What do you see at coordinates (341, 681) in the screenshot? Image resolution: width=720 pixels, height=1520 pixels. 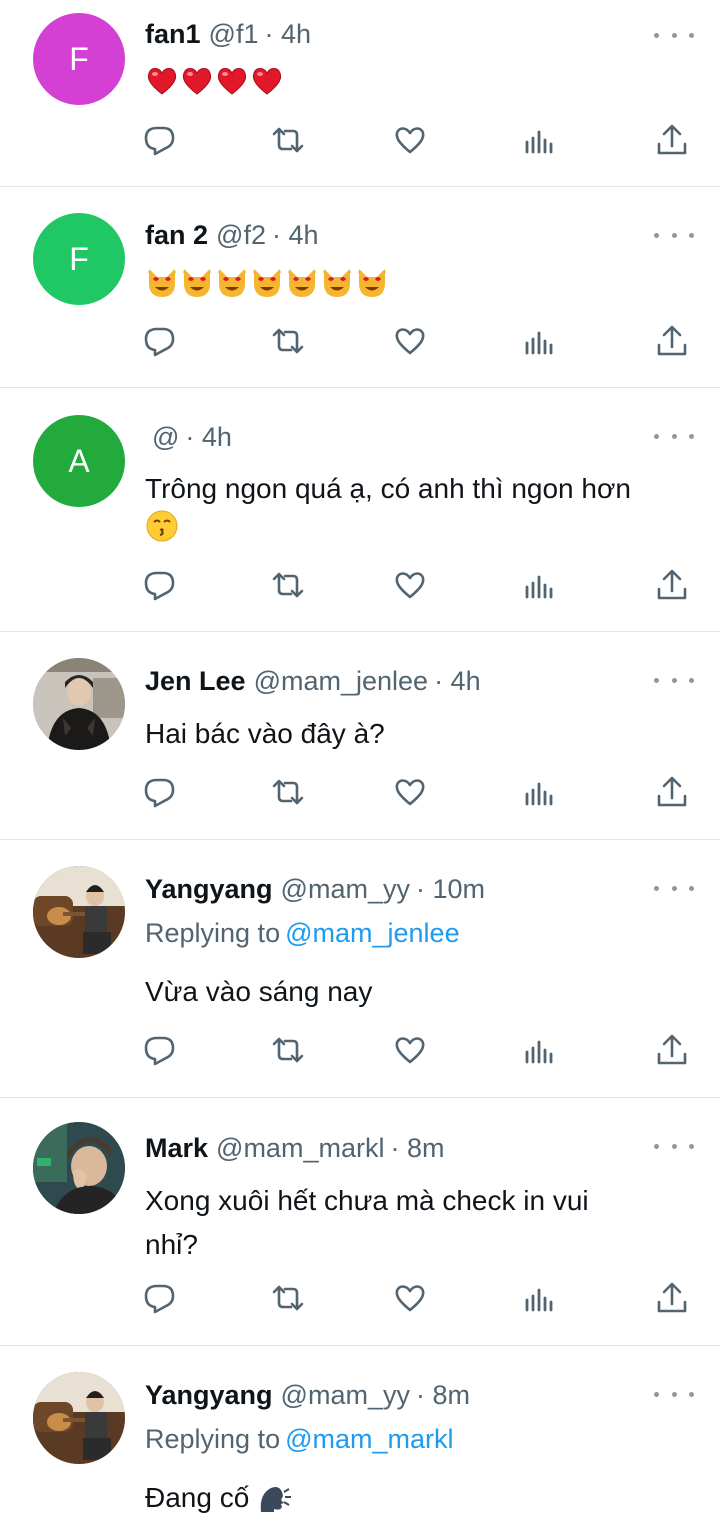 I see `handle: @mam_jenlee` at bounding box center [341, 681].